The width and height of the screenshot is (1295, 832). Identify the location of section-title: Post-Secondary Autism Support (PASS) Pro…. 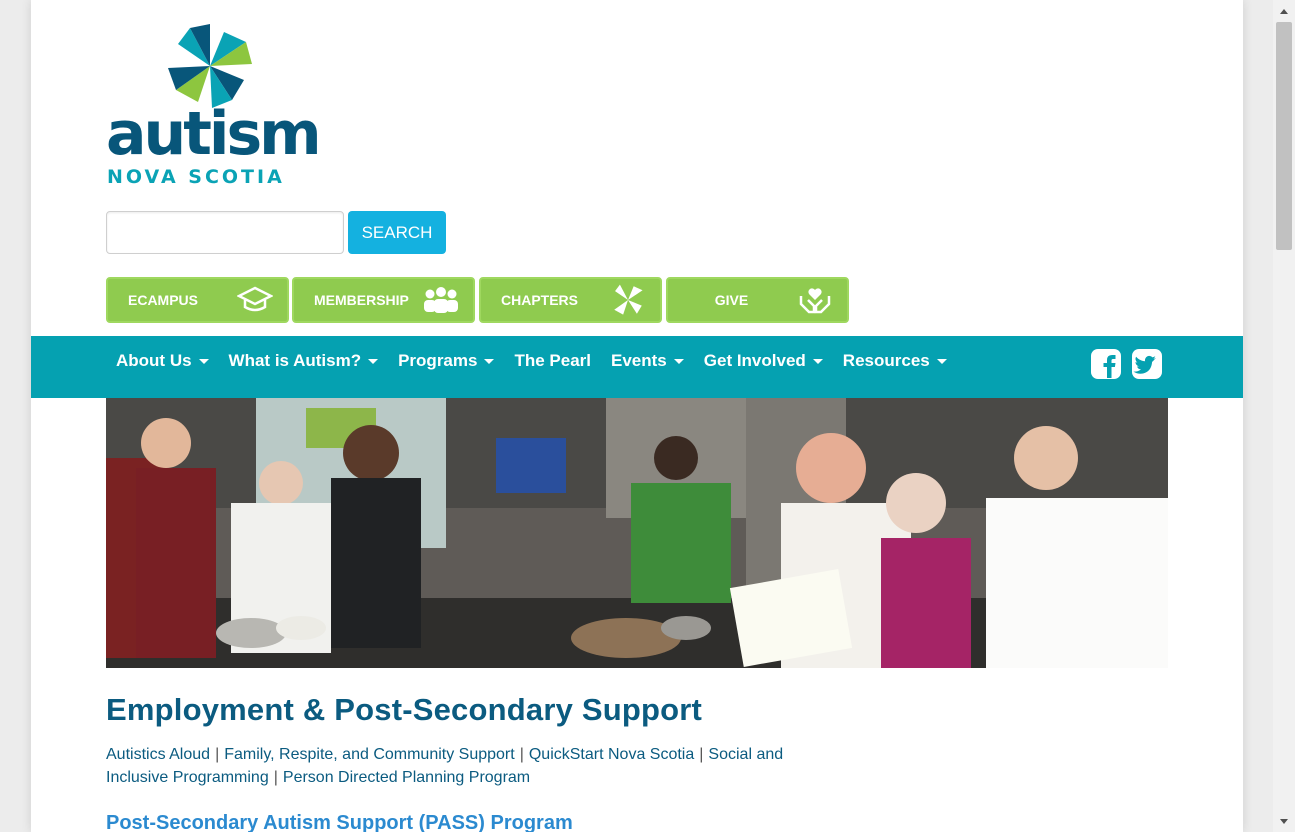
(339, 822).